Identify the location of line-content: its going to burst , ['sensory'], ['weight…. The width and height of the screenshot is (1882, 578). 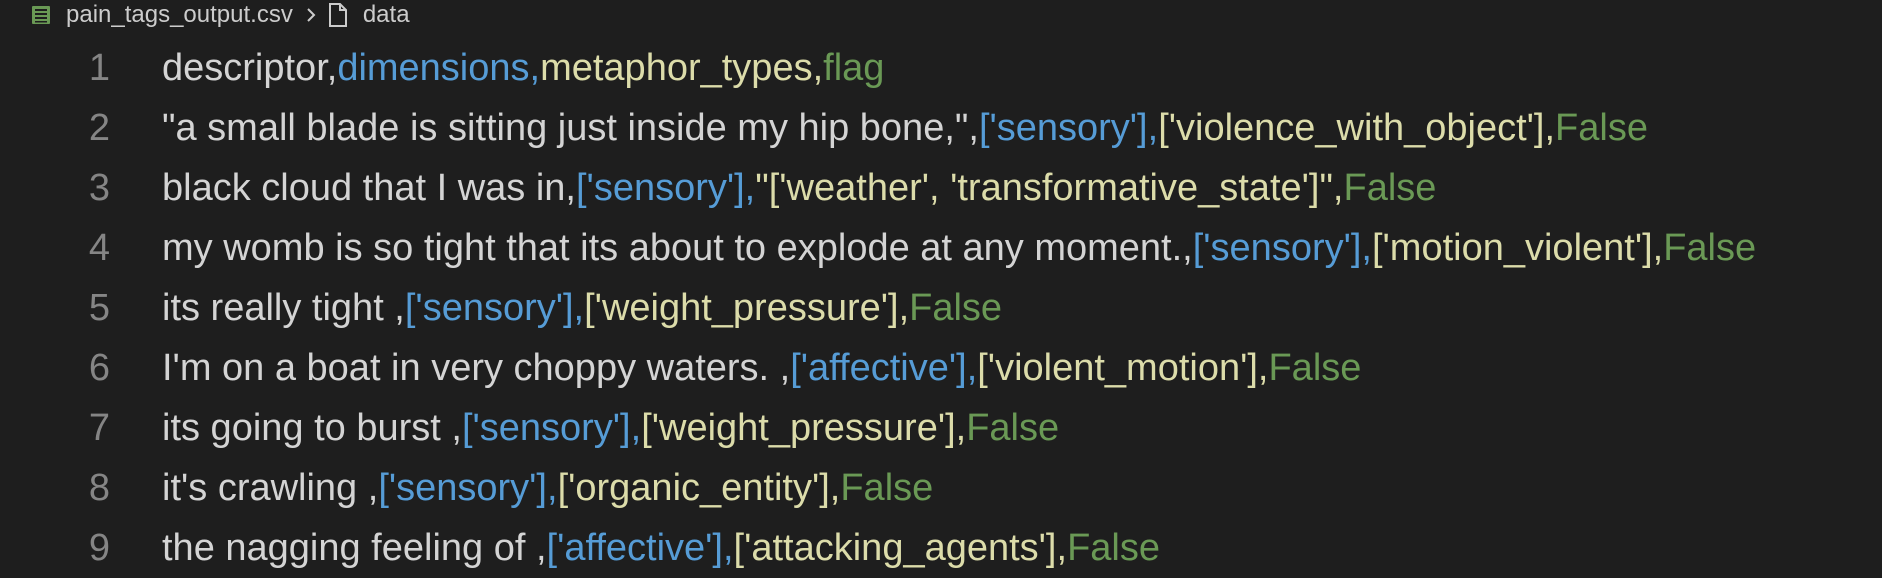
(610, 428).